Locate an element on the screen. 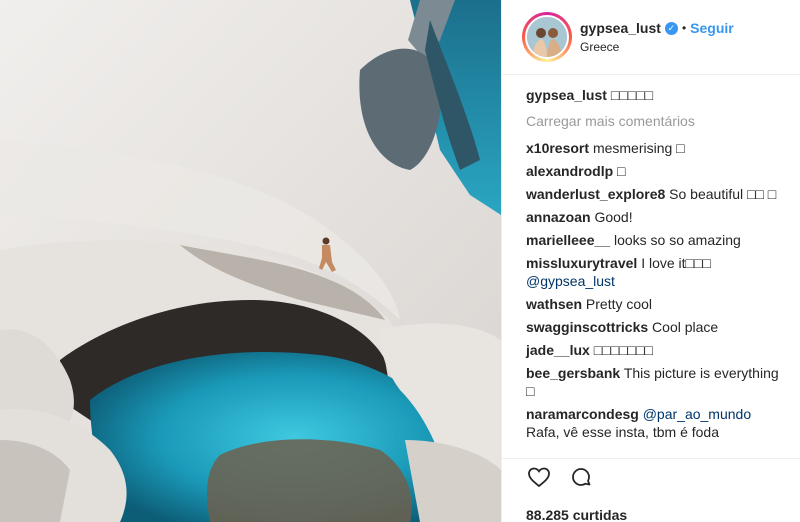 The width and height of the screenshot is (800, 522). comment-author: bee_gersbank is located at coordinates (573, 373).